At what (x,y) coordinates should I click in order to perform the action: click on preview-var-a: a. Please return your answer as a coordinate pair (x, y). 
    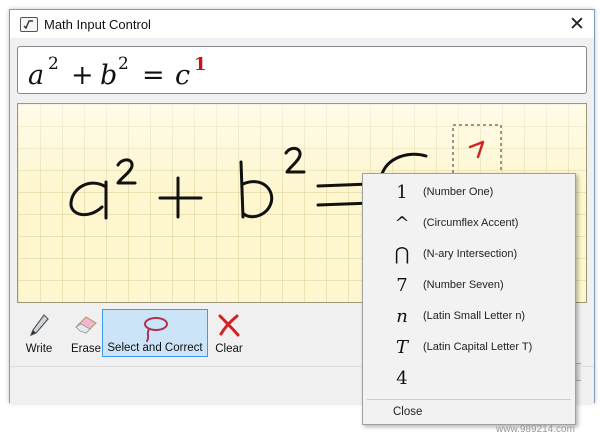
    Looking at the image, I should click on (36, 75).